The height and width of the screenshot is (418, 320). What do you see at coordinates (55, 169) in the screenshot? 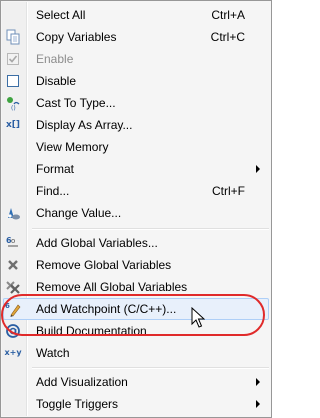
I see `menu-item-label: Format` at bounding box center [55, 169].